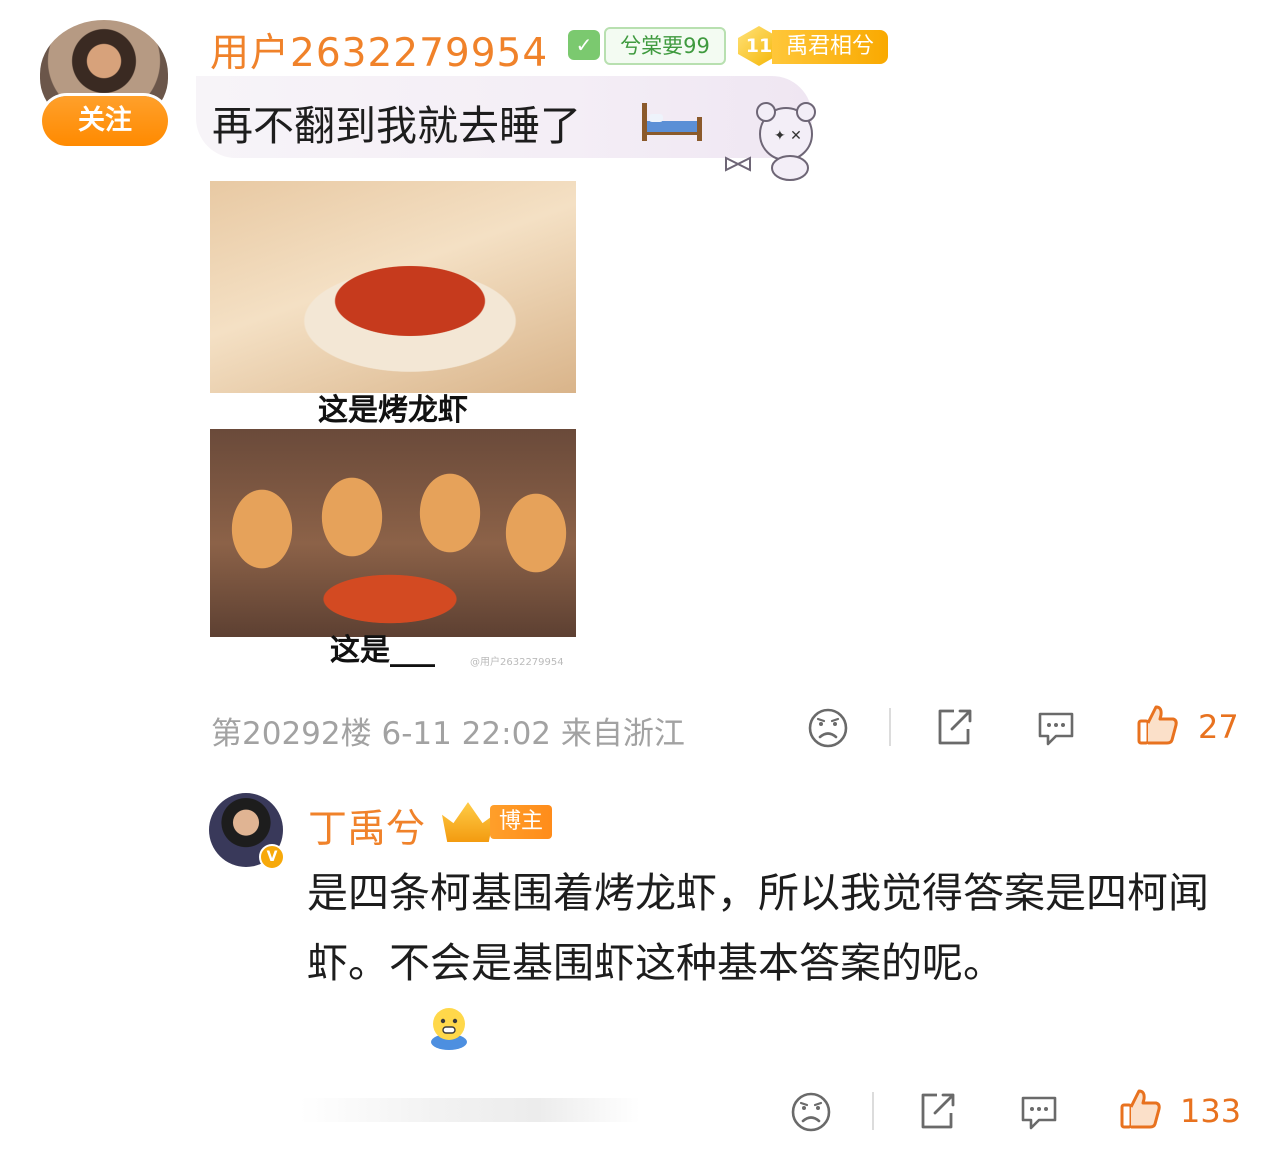 This screenshot has height=1163, width=1284. I want to click on crown-icon, so click(468, 822).